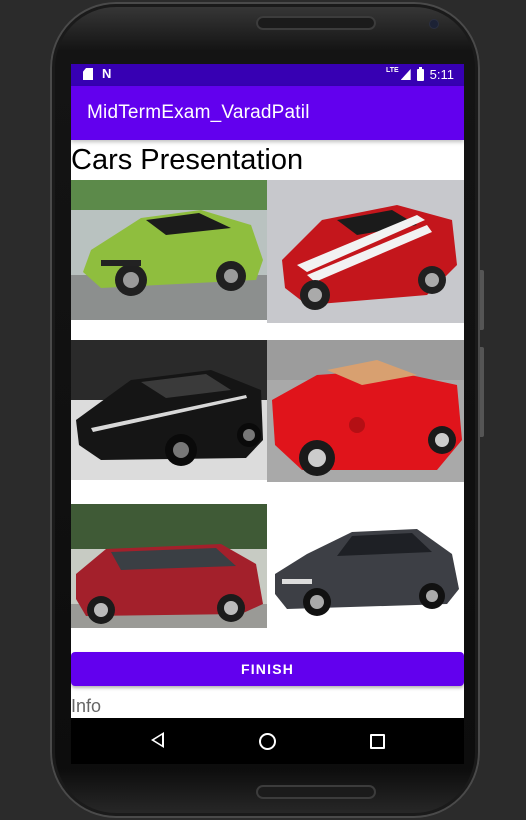 The image size is (526, 820). What do you see at coordinates (405, 74) in the screenshot?
I see `signal-icon` at bounding box center [405, 74].